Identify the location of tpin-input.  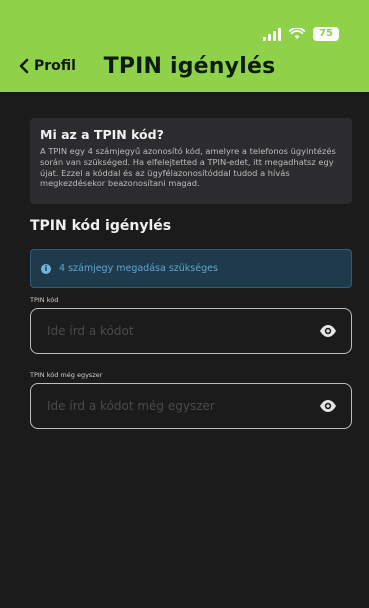
(172, 331).